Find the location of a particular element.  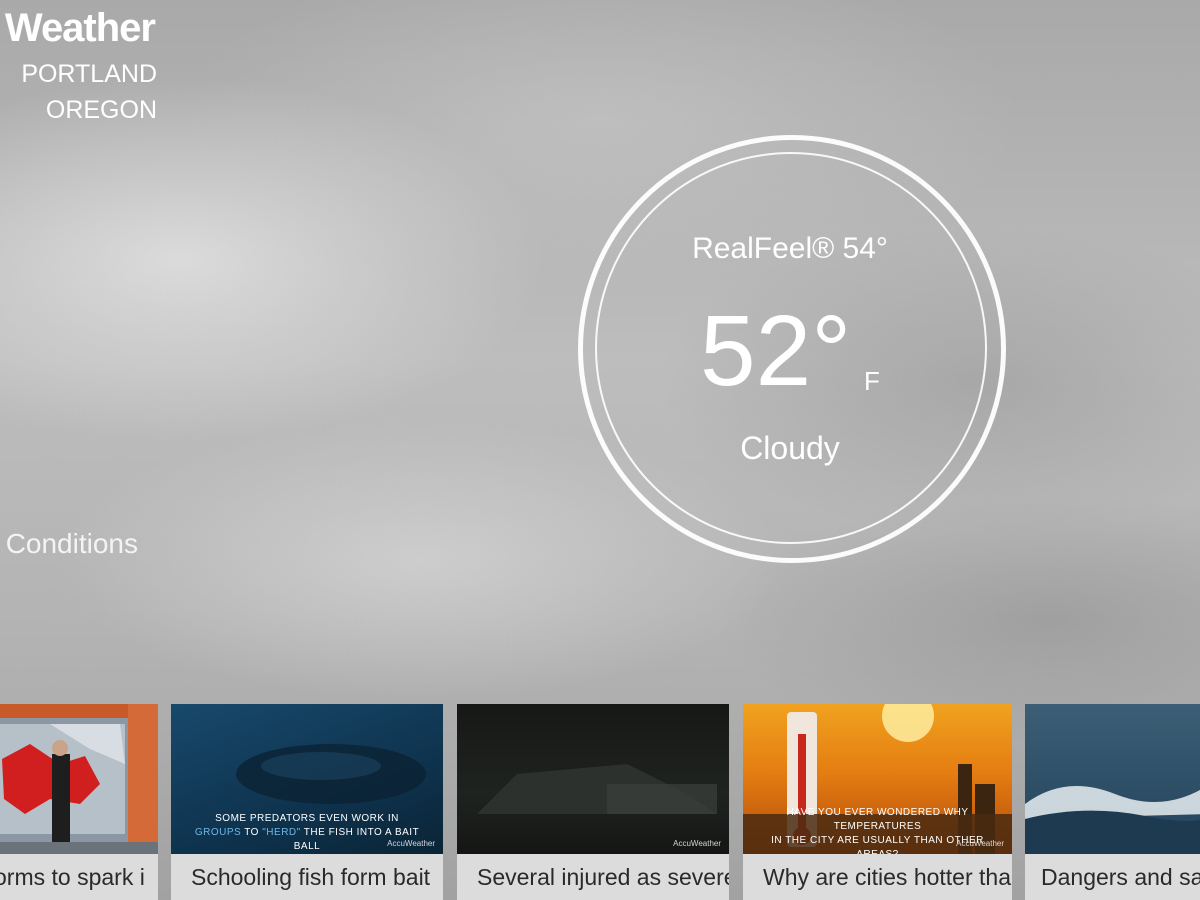

current-temperature: 52° is located at coordinates (776, 351).